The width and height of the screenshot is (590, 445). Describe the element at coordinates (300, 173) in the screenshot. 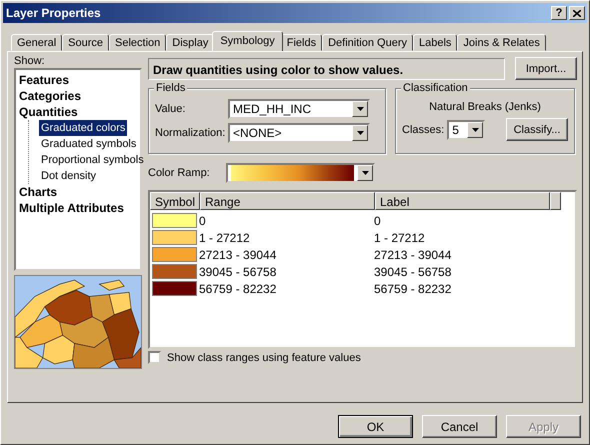

I see `color-ramp-dropdown` at that location.